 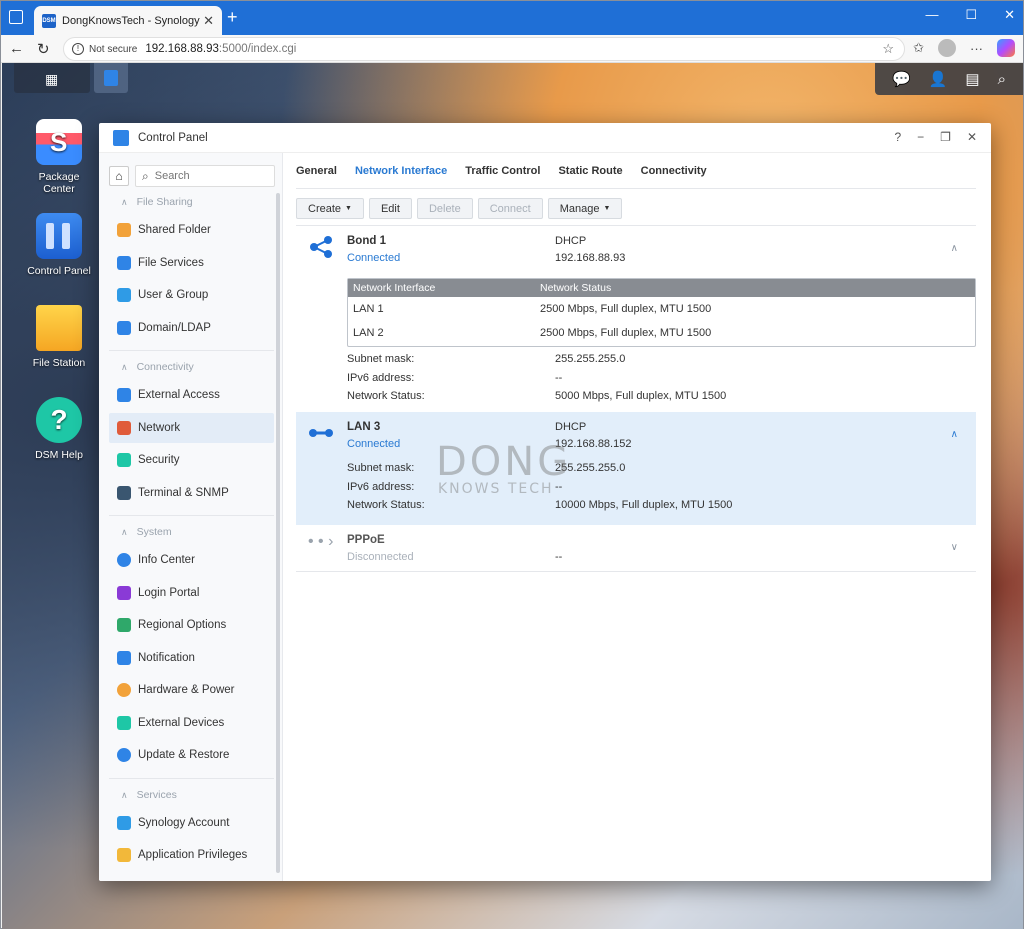 What do you see at coordinates (636, 548) in the screenshot?
I see `interface-row-pppoe: • • › PPPoE Disconnected -- ∨` at bounding box center [636, 548].